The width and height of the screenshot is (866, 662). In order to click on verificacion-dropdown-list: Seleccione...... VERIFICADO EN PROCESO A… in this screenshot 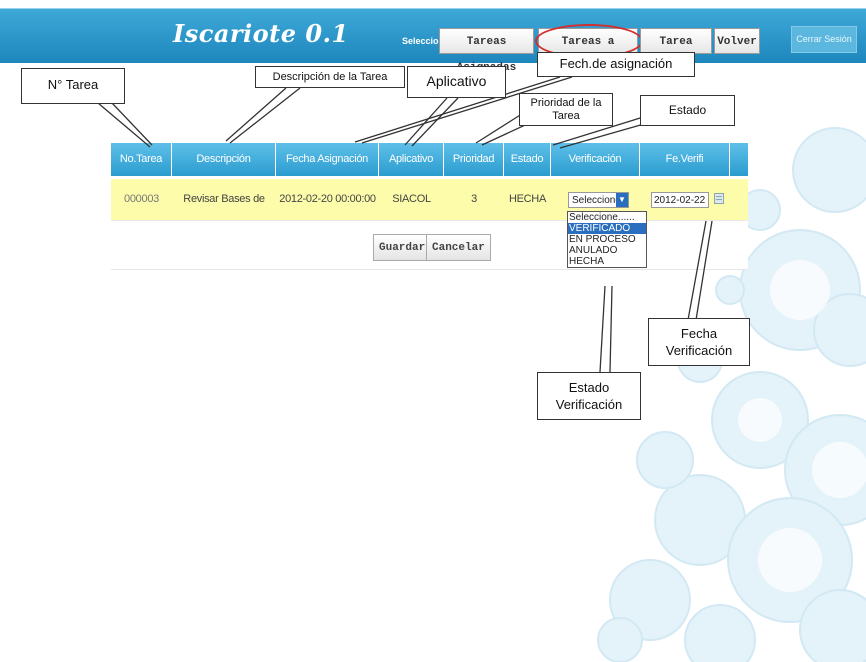, I will do `click(607, 239)`.